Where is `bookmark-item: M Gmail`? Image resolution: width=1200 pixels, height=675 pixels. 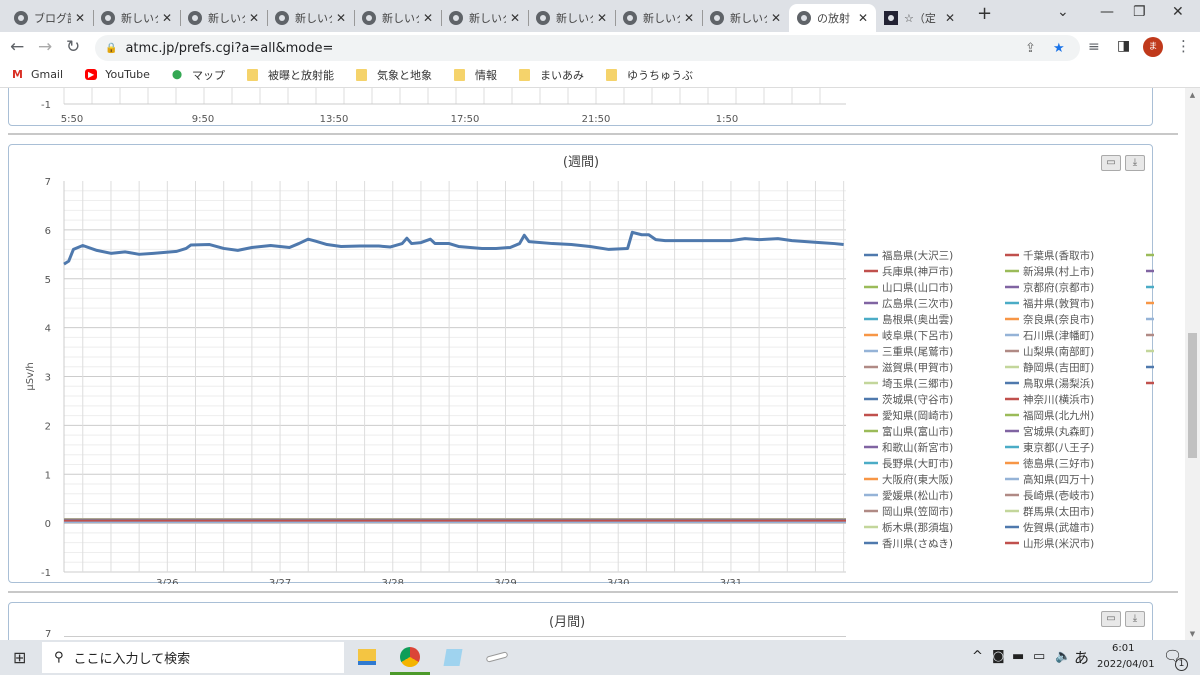 bookmark-item: M Gmail is located at coordinates (37, 74).